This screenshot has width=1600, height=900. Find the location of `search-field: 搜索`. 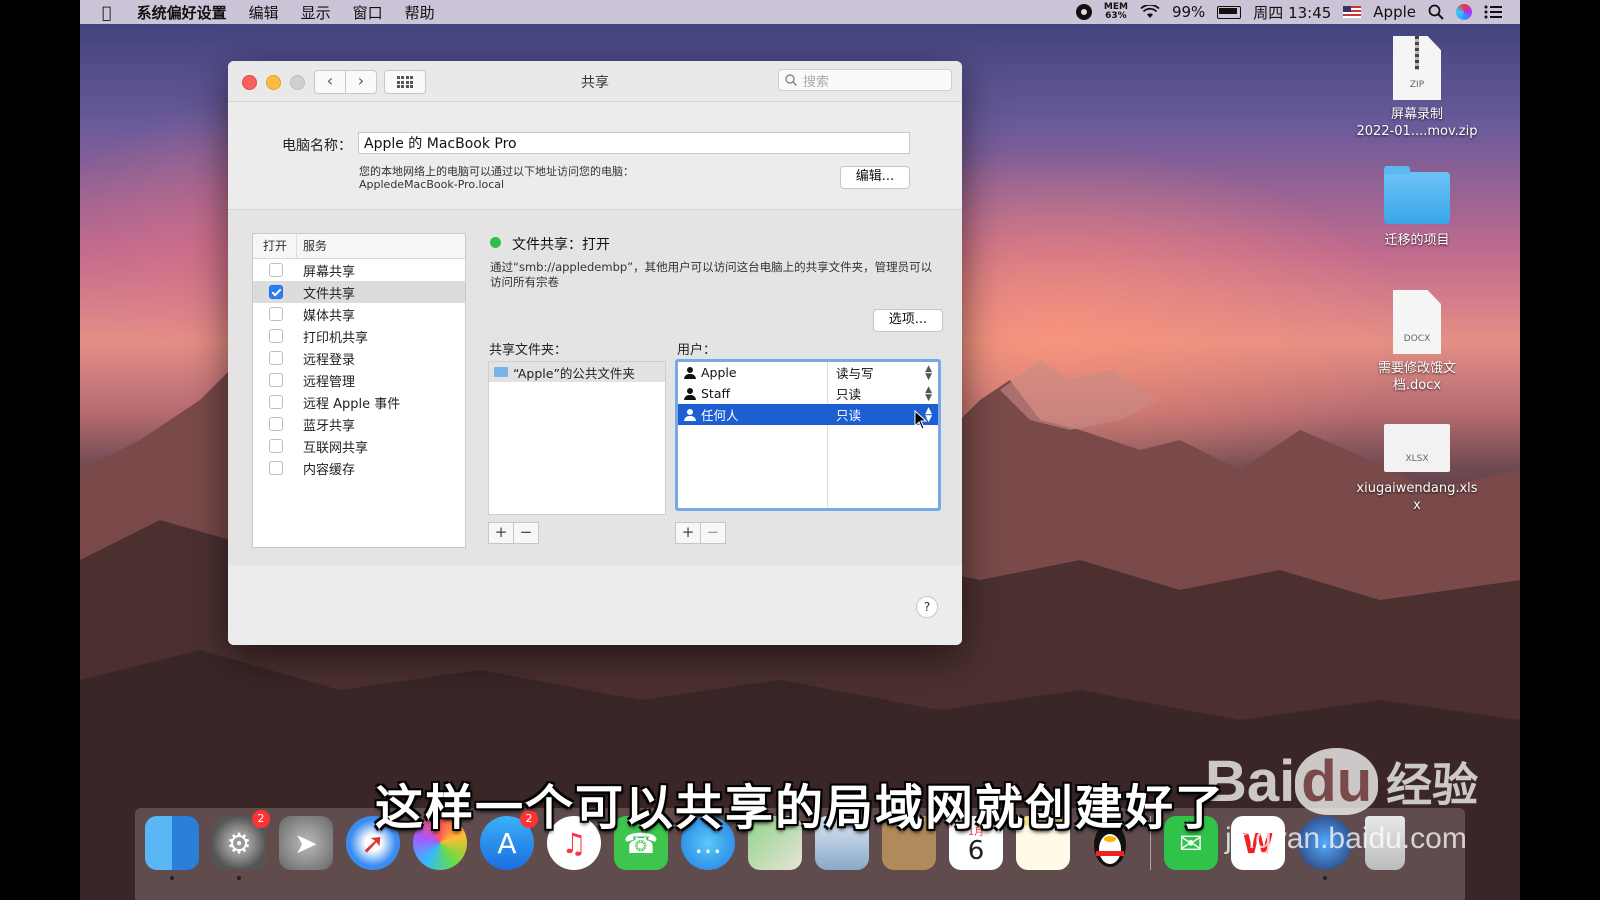

search-field: 搜索 is located at coordinates (865, 80).